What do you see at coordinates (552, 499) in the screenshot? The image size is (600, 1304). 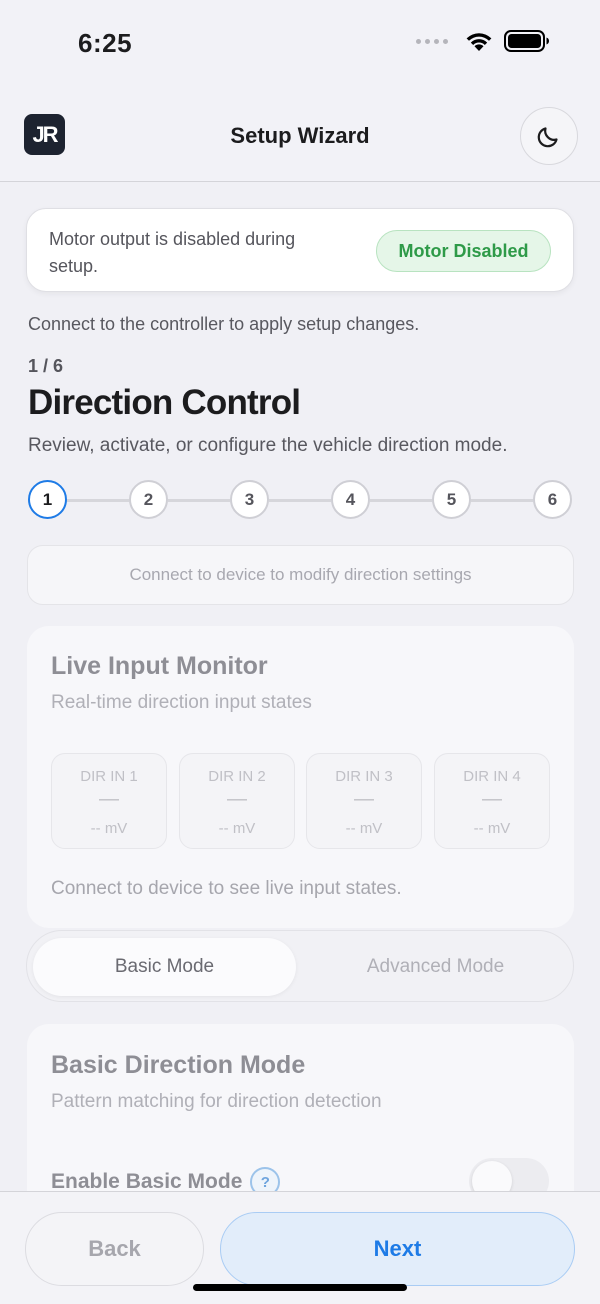 I see `step-6: 6` at bounding box center [552, 499].